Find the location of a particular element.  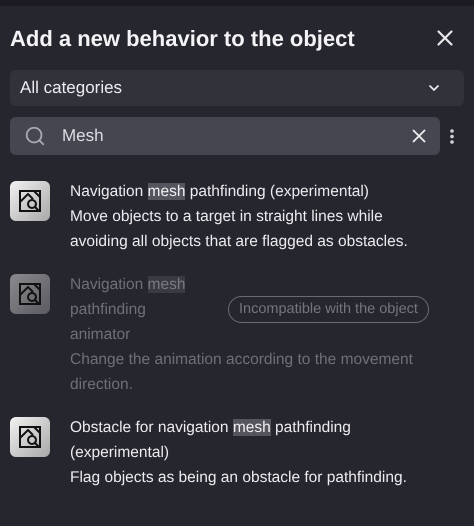

category-dropdown: All categories is located at coordinates (237, 88).